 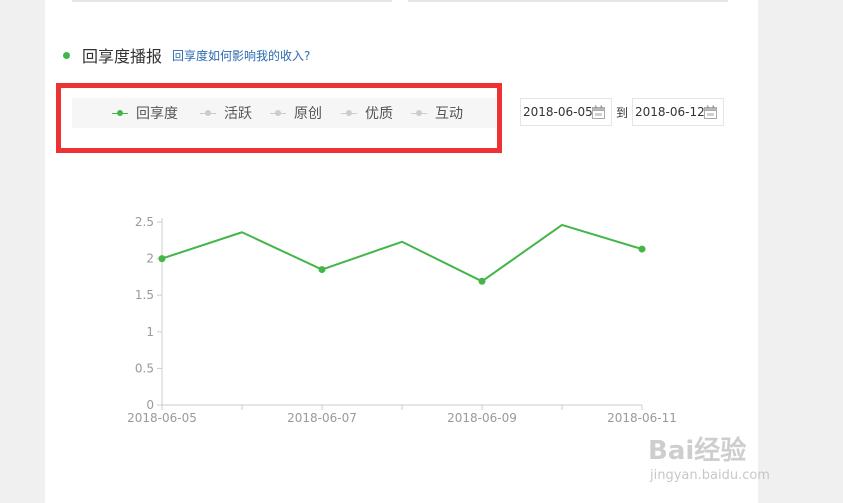 I want to click on y-tick-label: 0.5, so click(x=144, y=368).